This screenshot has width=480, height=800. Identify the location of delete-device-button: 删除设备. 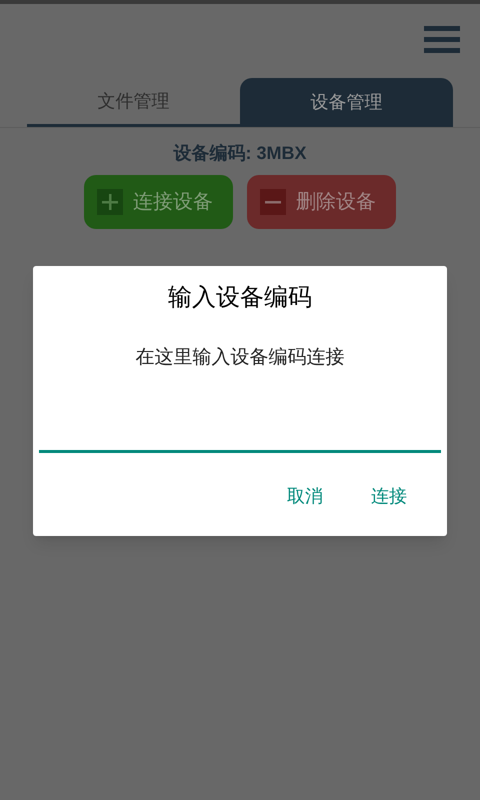
(321, 202).